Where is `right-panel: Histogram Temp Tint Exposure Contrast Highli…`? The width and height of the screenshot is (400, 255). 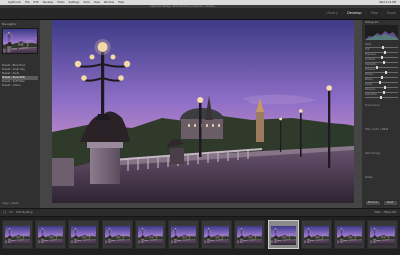
right-panel: Histogram Temp Tint Exposure Contrast Highli… is located at coordinates (381, 114).